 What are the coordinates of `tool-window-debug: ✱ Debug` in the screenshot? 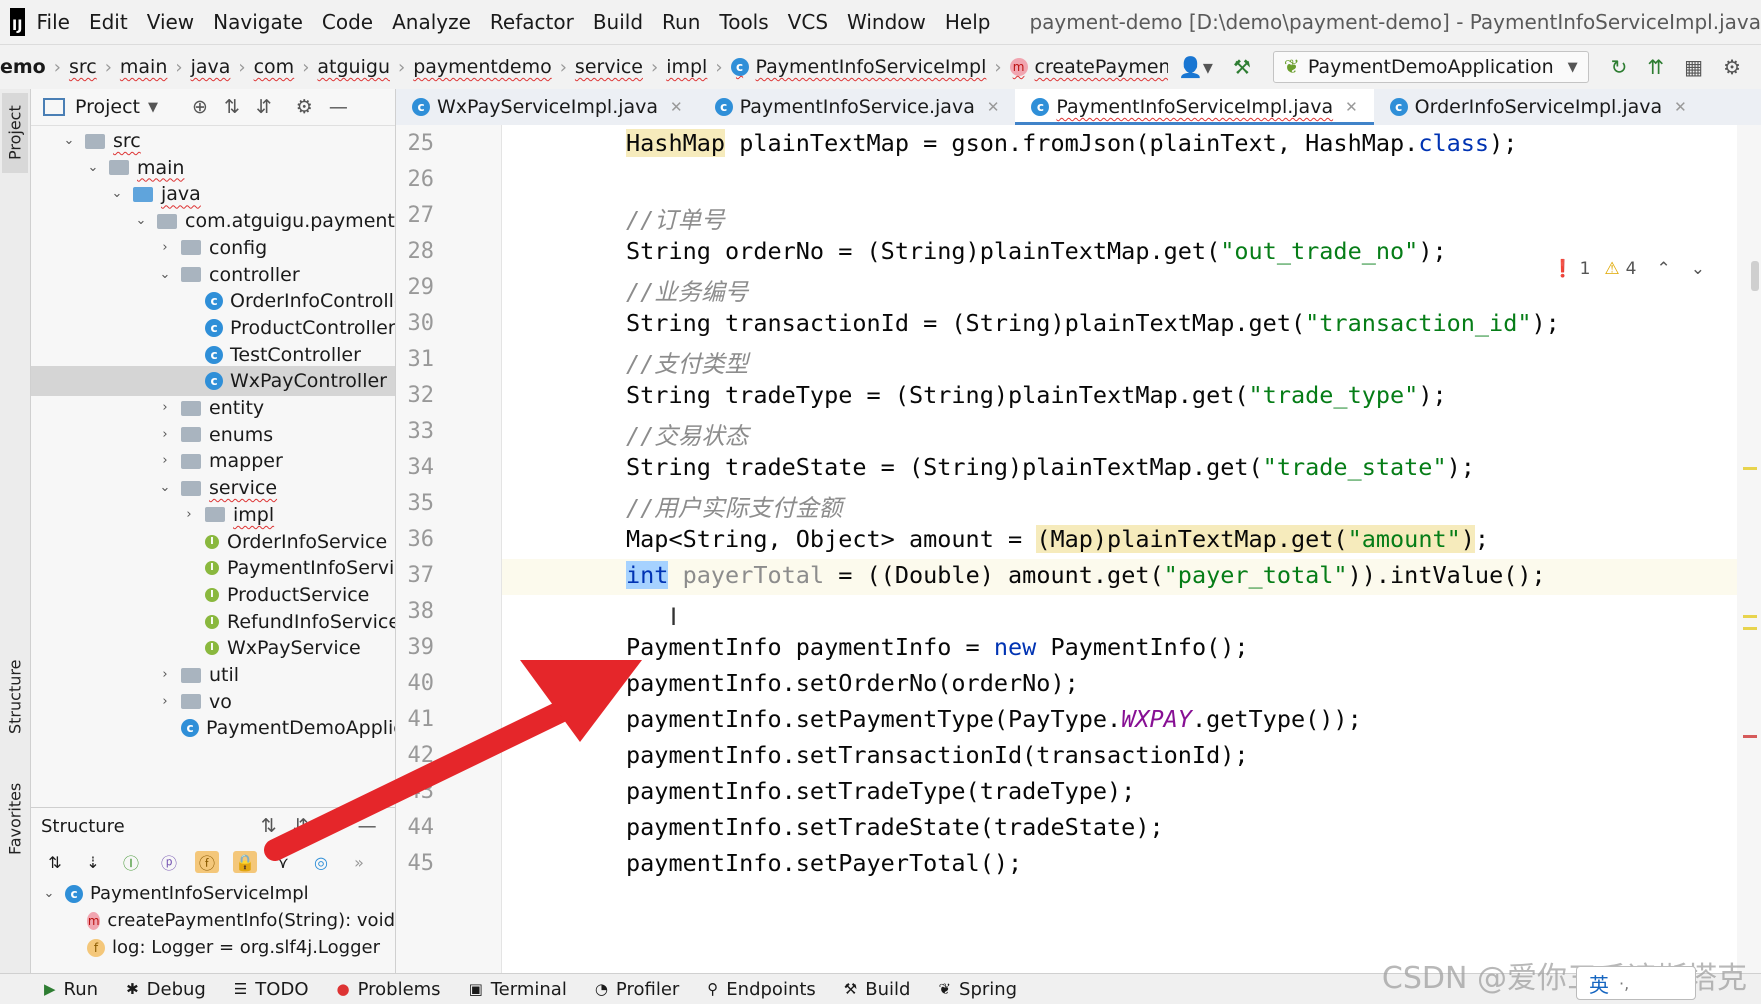 It's located at (166, 989).